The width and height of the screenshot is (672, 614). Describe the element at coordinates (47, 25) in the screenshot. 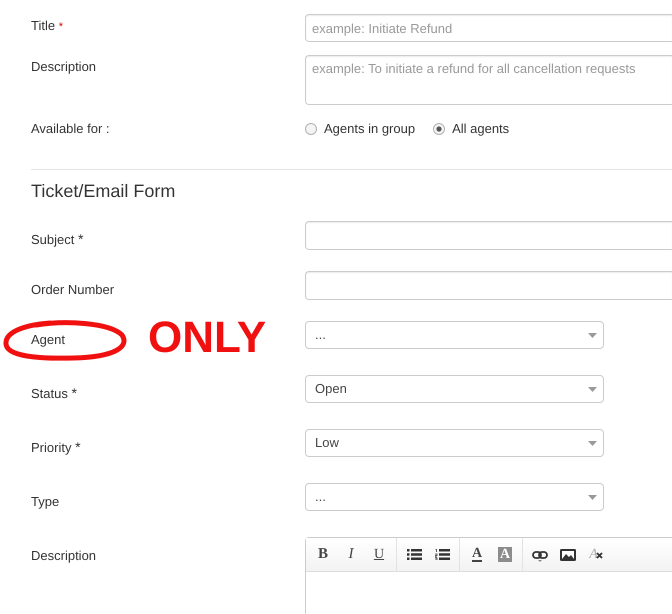

I see `field-label: Title *` at that location.